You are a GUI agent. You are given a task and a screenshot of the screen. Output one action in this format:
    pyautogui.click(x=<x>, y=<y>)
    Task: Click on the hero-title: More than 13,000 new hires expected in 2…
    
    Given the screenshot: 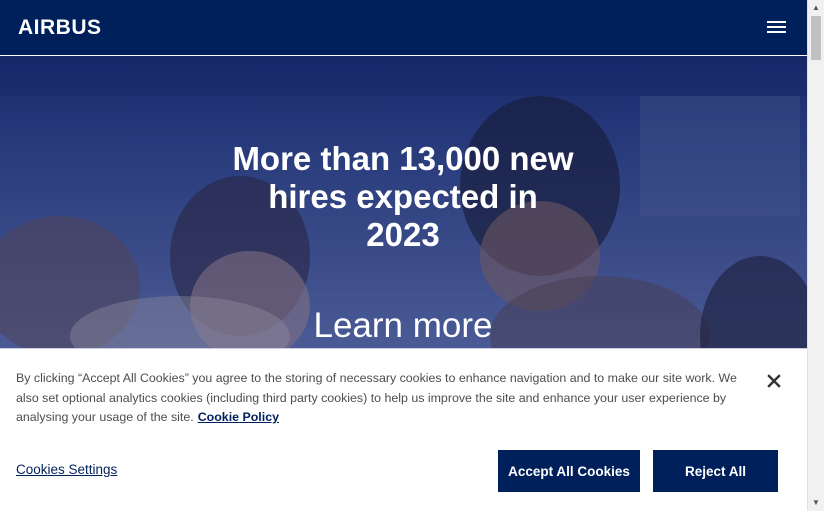 What is the action you would take?
    pyautogui.click(x=403, y=196)
    